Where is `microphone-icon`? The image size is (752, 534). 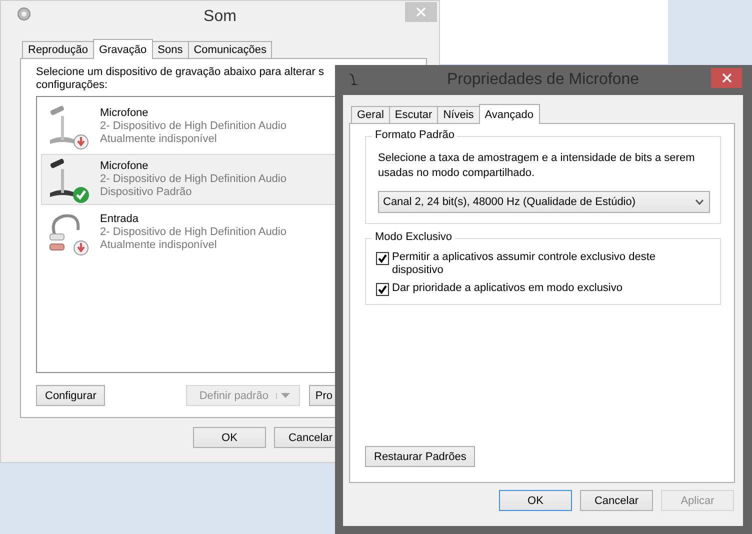 microphone-icon is located at coordinates (354, 79).